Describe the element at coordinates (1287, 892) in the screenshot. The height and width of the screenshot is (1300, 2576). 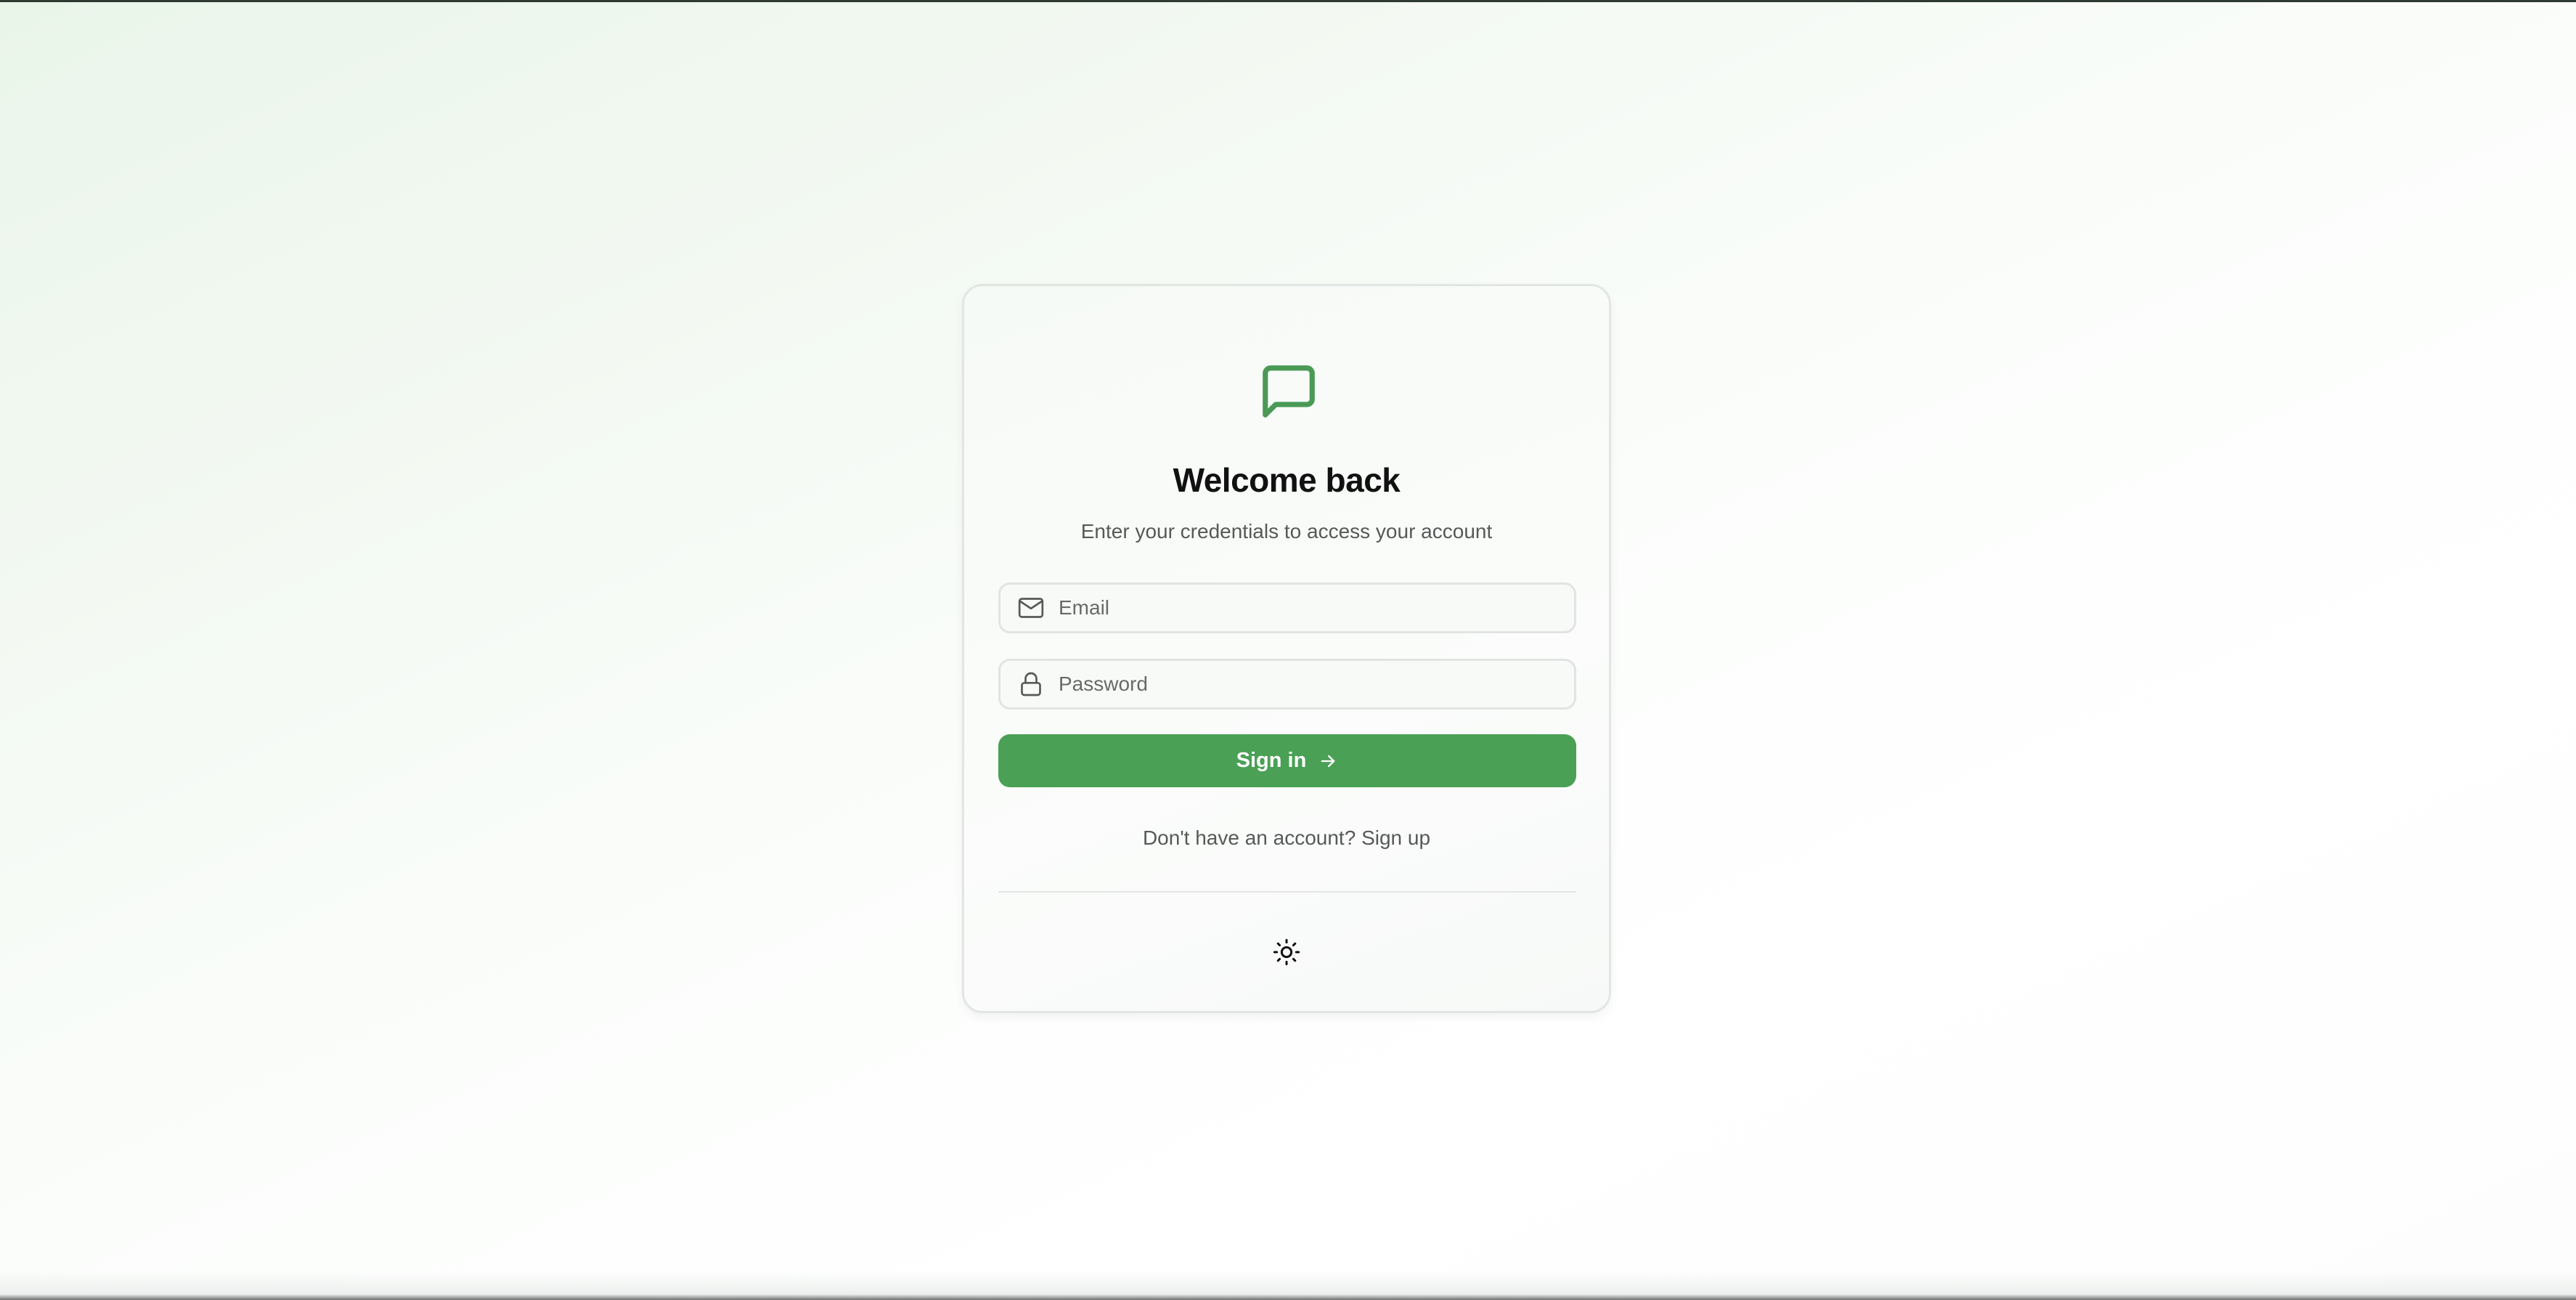
I see `divider` at that location.